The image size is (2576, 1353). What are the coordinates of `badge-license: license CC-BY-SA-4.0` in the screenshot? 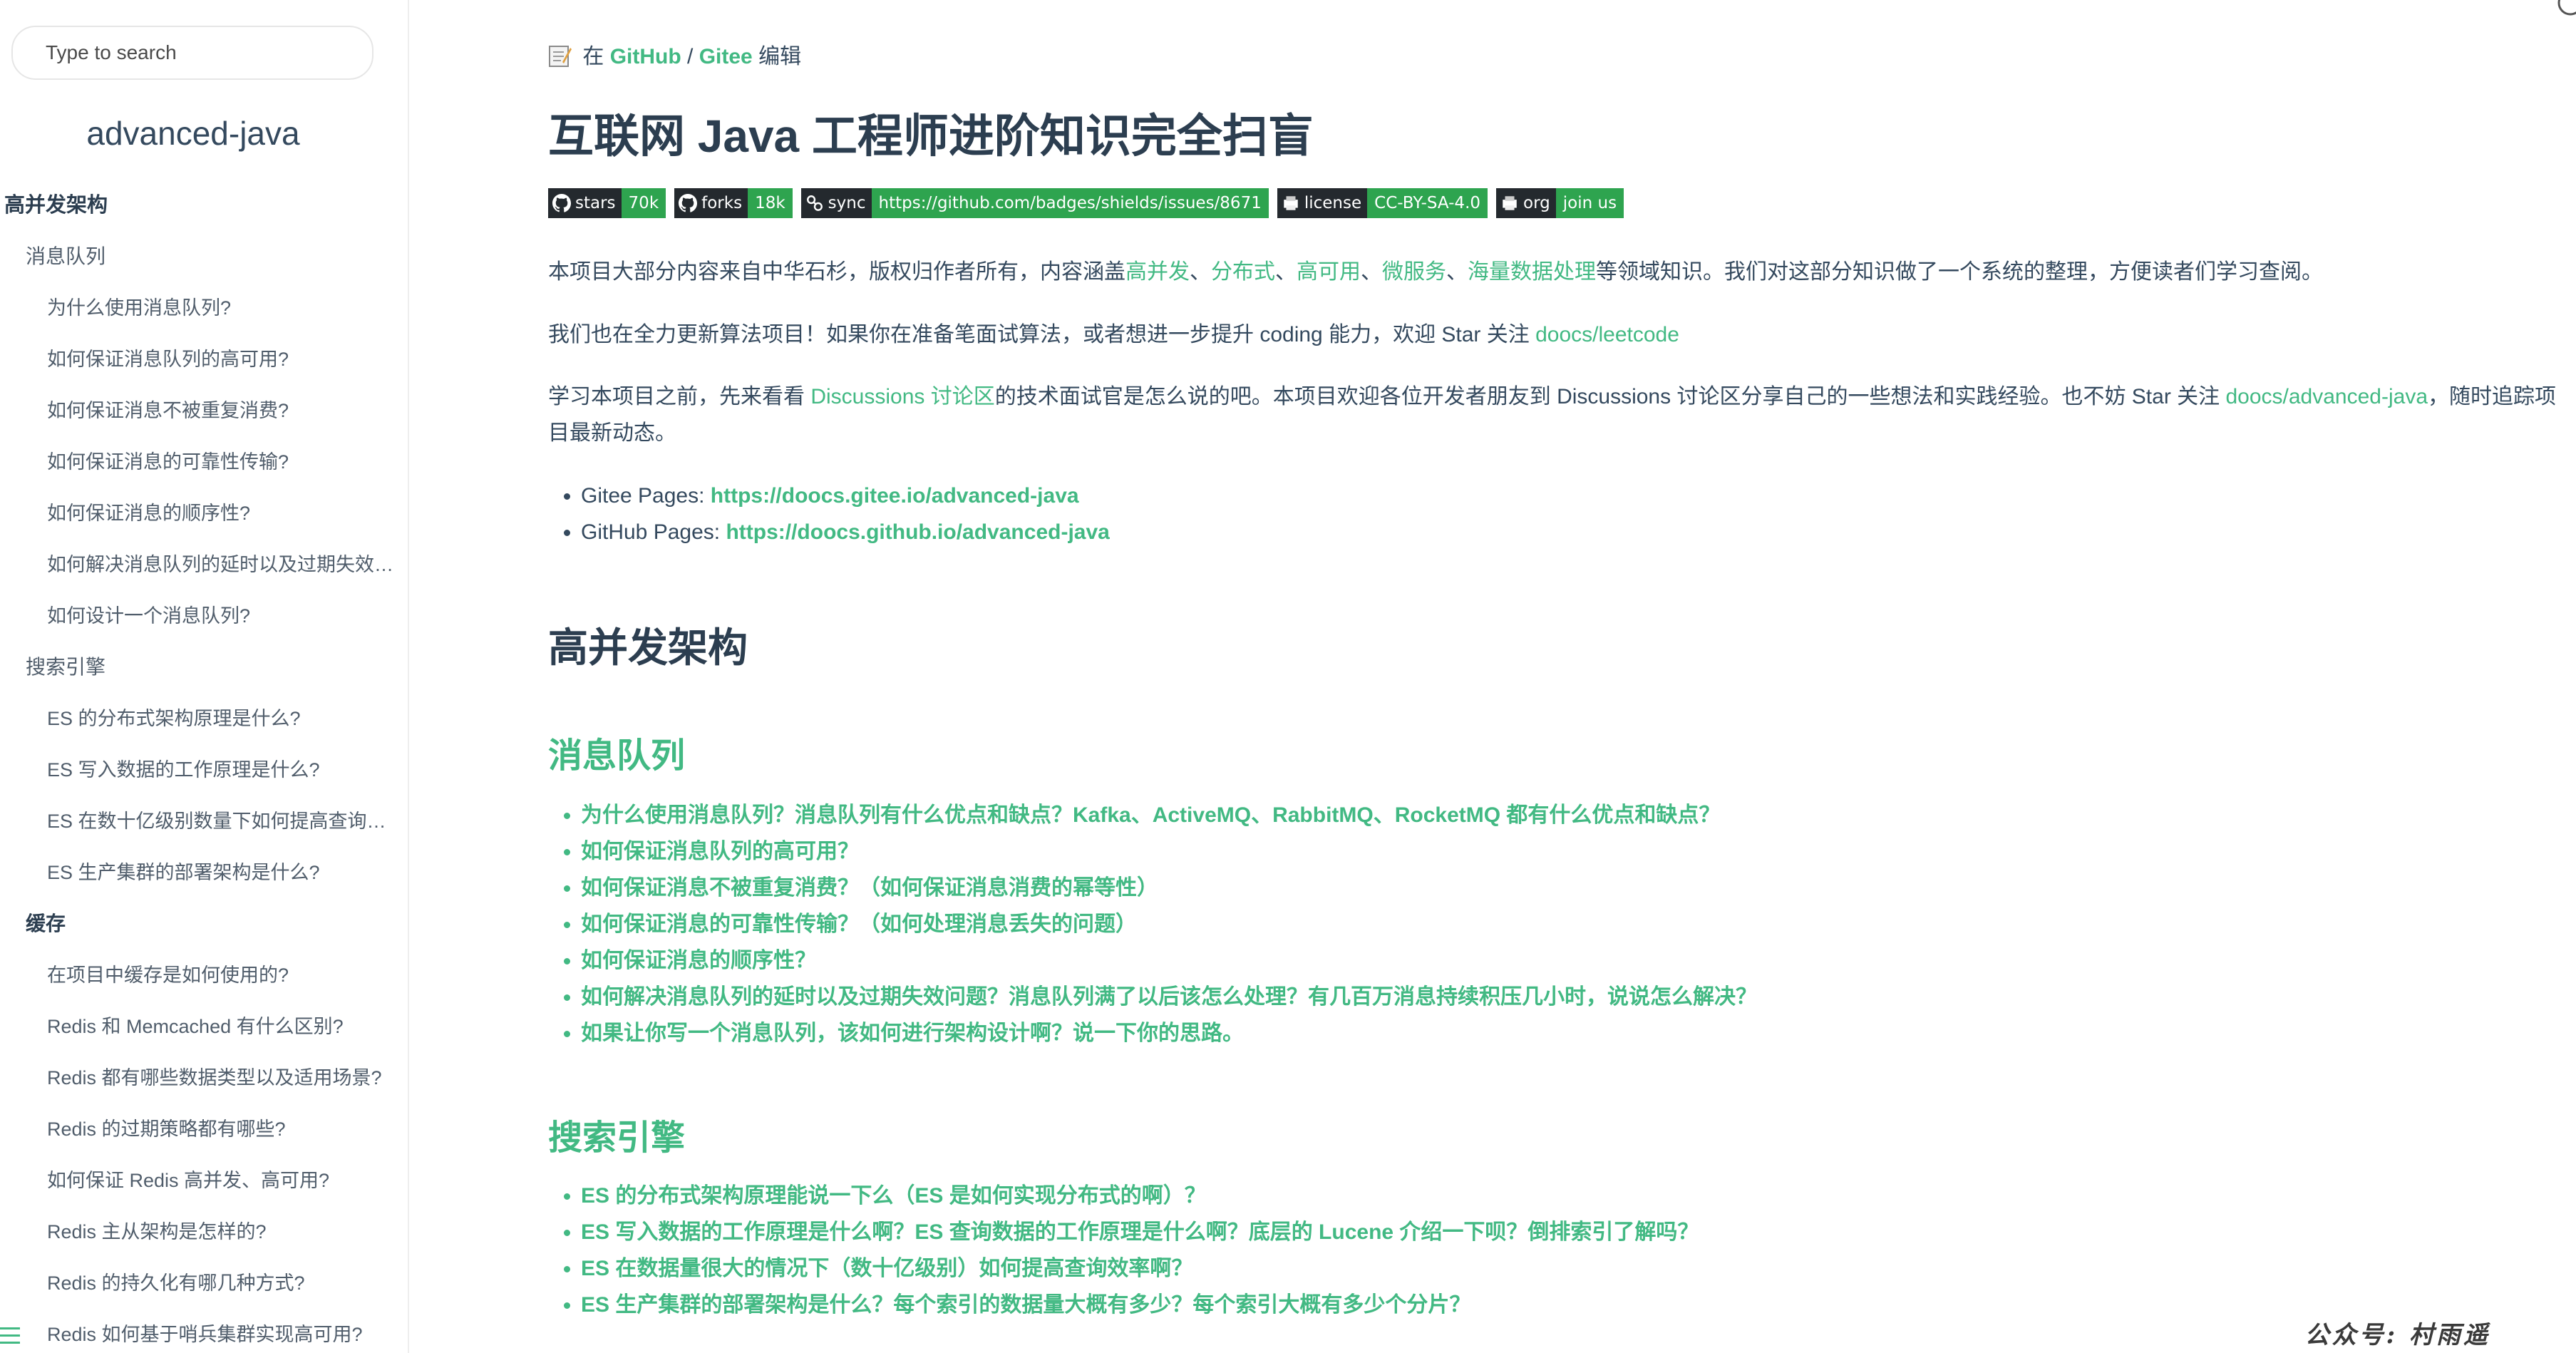 It's located at (1382, 203).